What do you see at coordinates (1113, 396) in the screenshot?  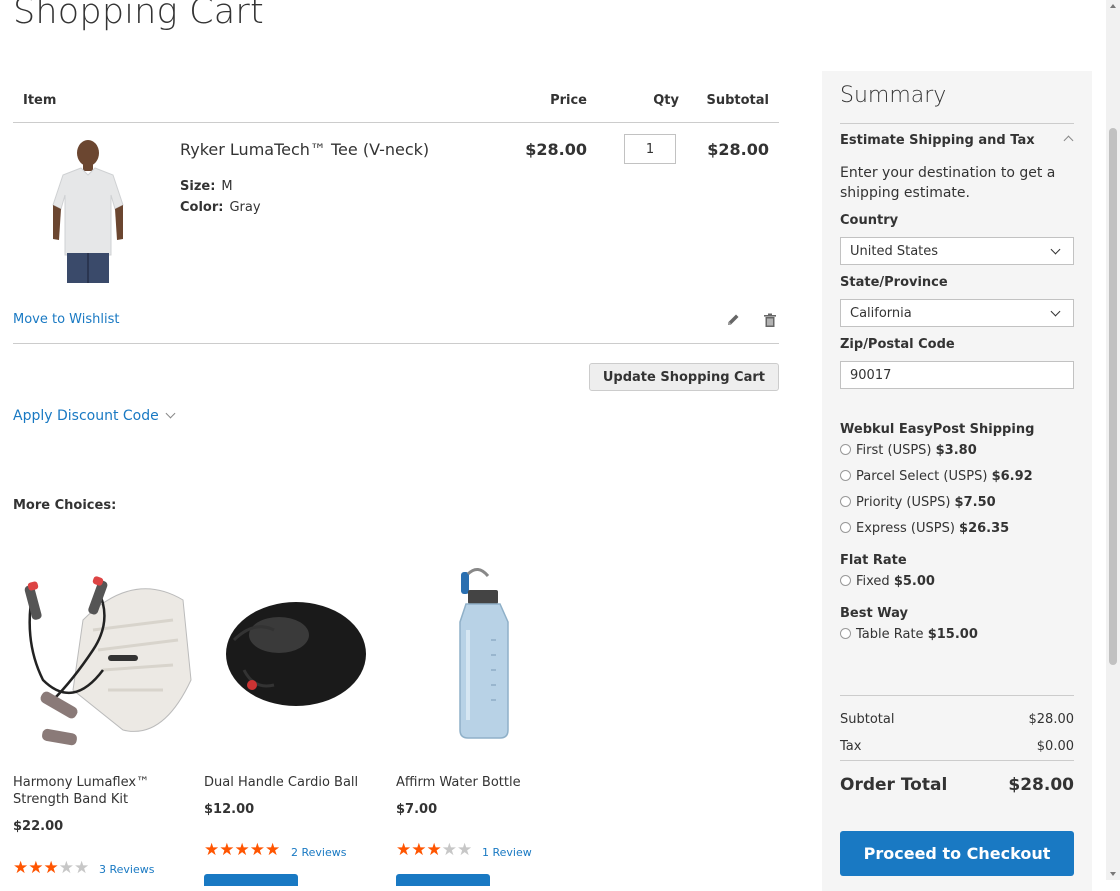 I see `scroll-thumb` at bounding box center [1113, 396].